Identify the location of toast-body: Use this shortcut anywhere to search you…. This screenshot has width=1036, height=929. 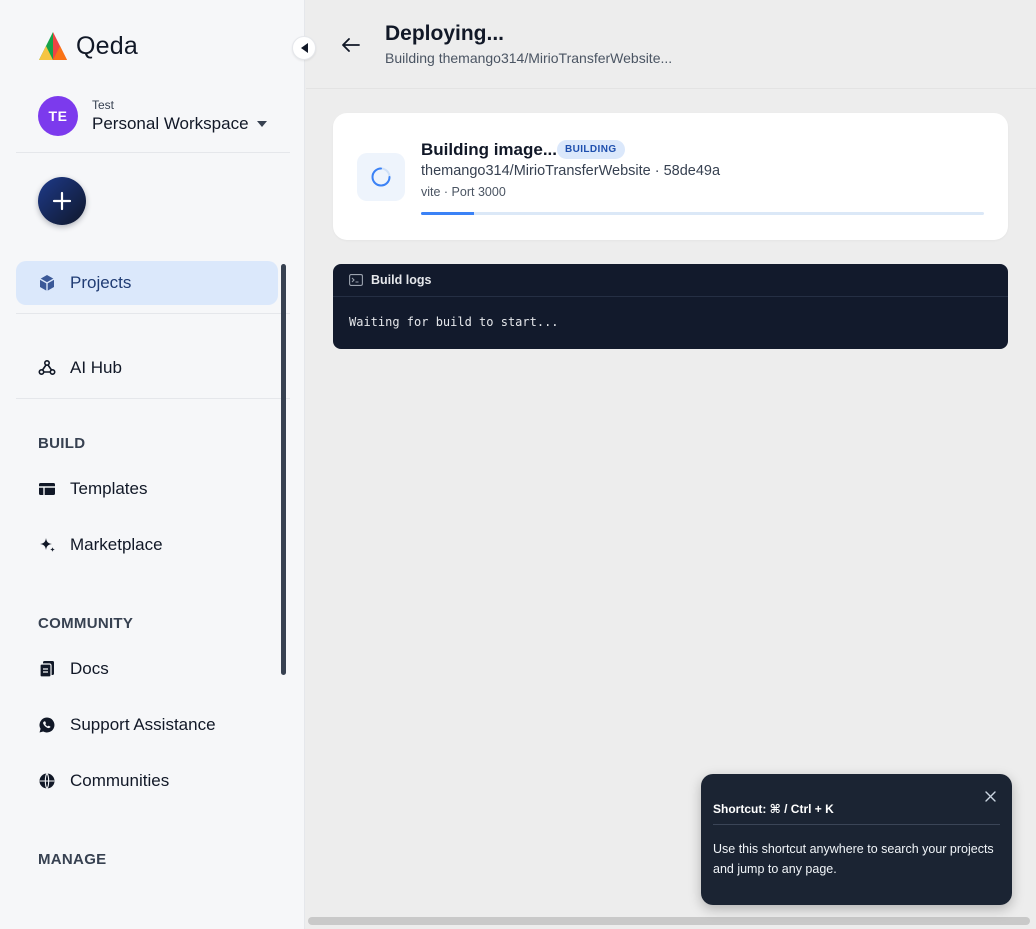
(853, 859).